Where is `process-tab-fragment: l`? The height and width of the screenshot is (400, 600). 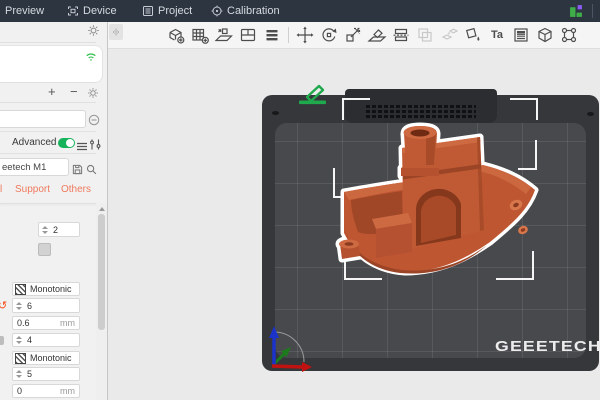 process-tab-fragment: l is located at coordinates (1, 189).